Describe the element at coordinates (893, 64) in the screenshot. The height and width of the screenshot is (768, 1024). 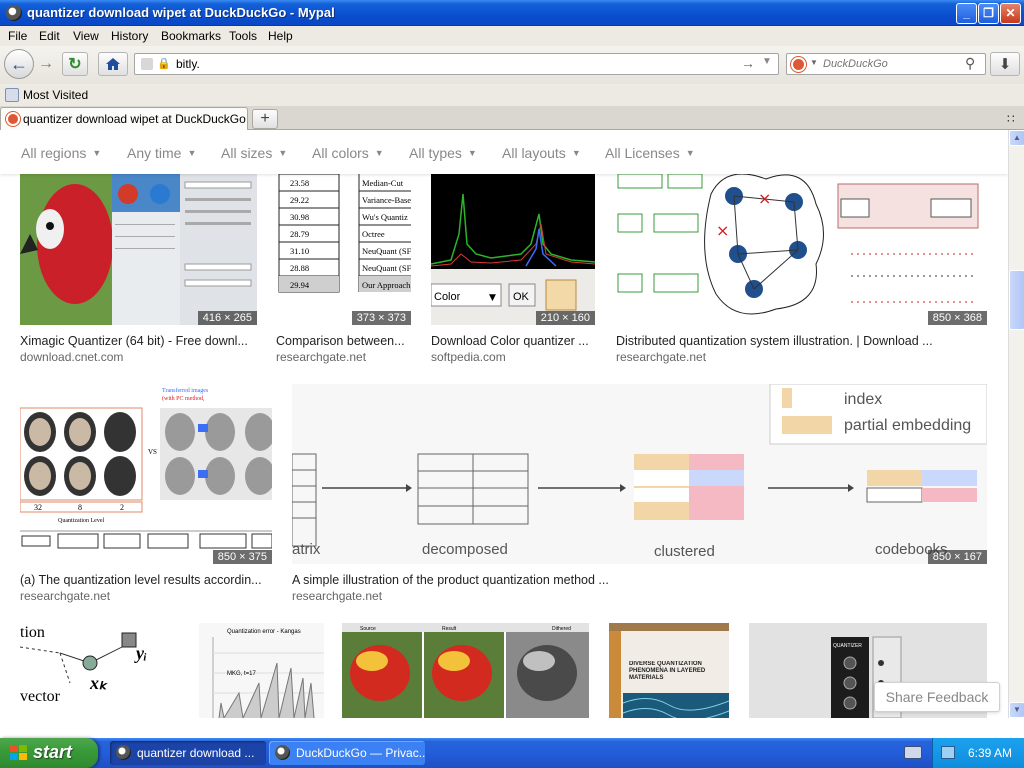
I see `search-input` at that location.